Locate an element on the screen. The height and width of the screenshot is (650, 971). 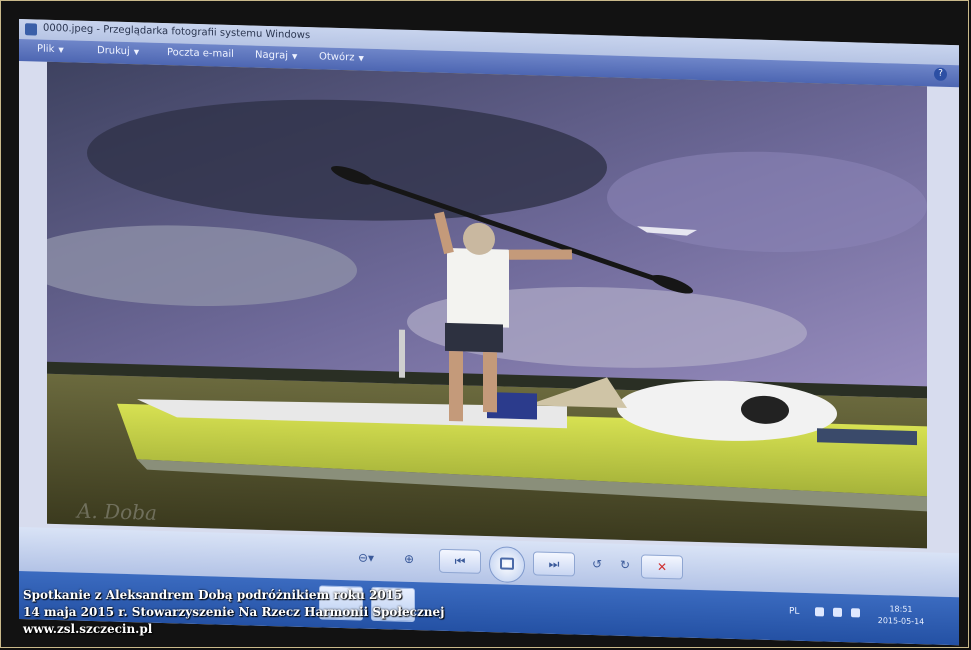
menu-email: Poczta e-mail is located at coordinates (200, 53).